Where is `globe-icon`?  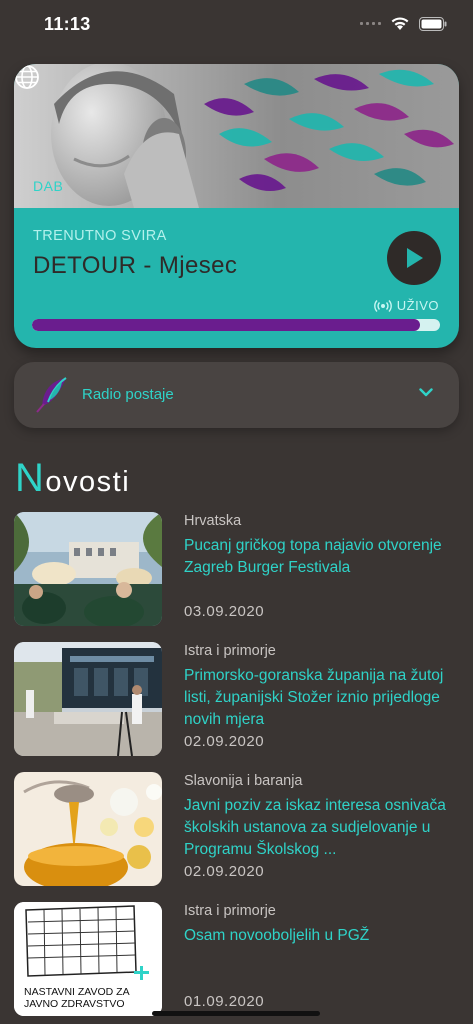
globe-icon is located at coordinates (27, 77).